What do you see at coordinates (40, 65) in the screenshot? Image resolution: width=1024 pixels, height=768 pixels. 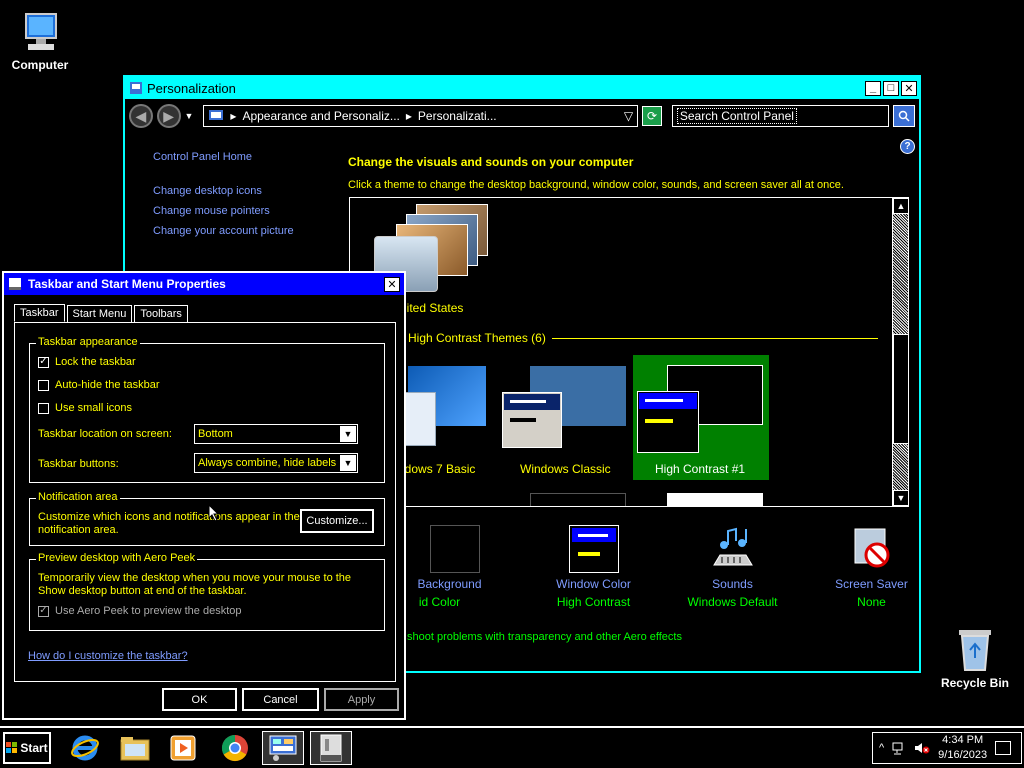 I see `computer-label: Computer` at bounding box center [40, 65].